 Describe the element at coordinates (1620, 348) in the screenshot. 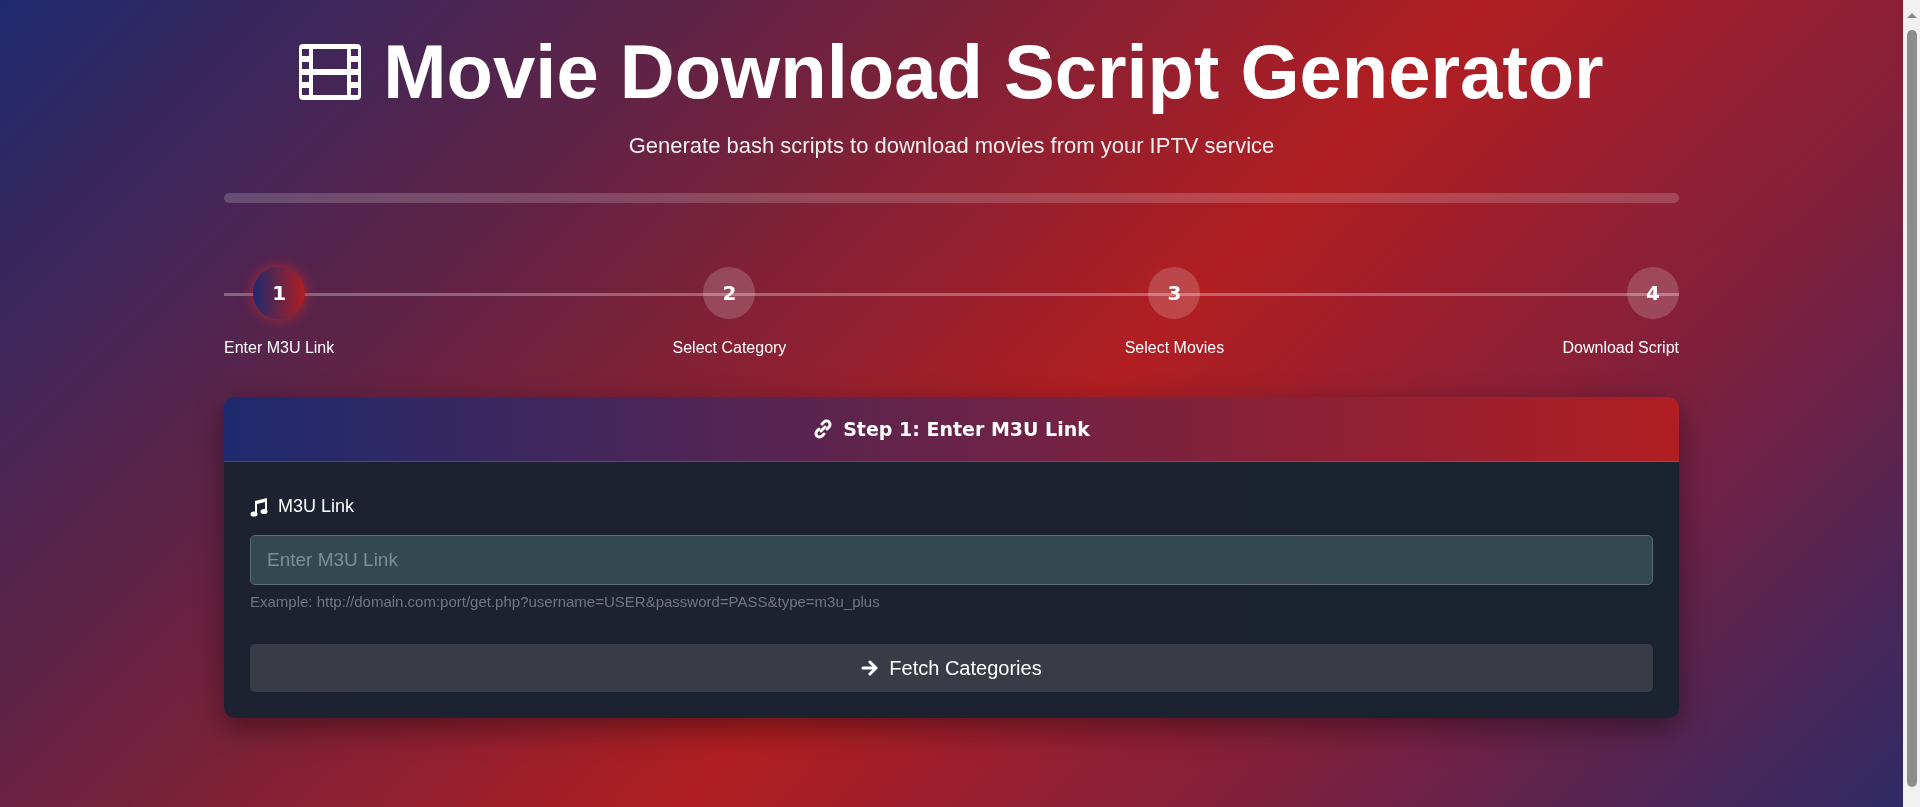

I see `step-label: Download Script` at that location.